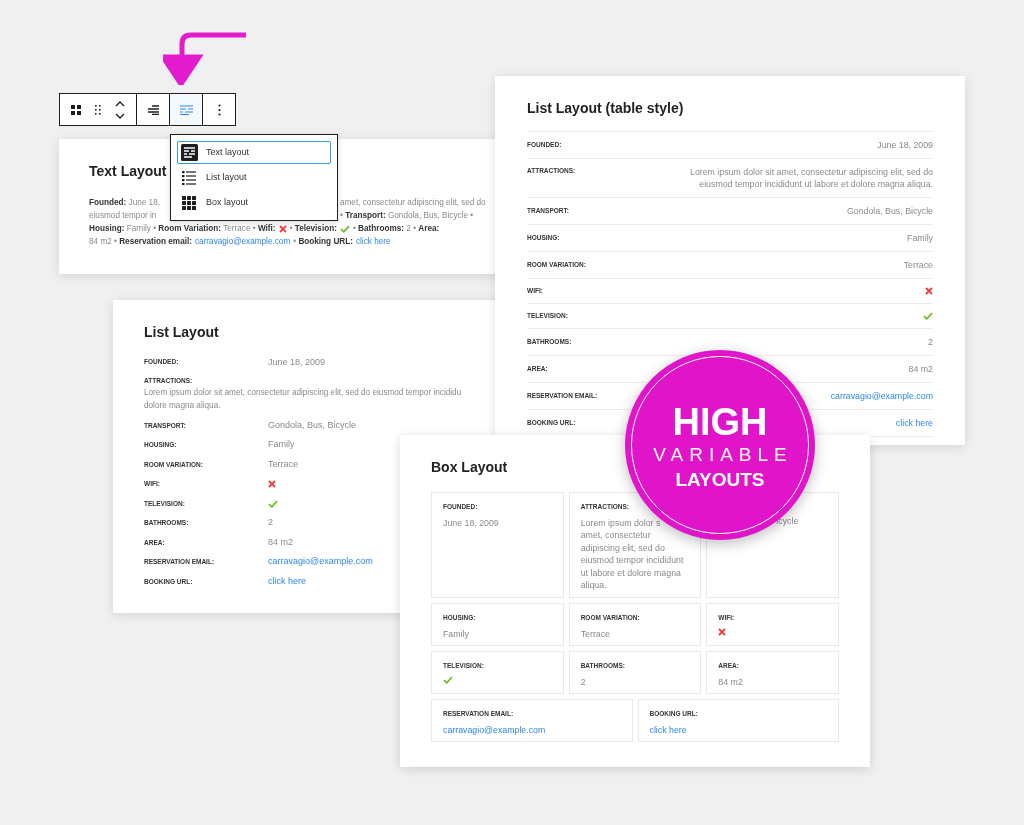 The width and height of the screenshot is (1024, 825). What do you see at coordinates (254, 202) in the screenshot?
I see `menu-item: Box layout` at bounding box center [254, 202].